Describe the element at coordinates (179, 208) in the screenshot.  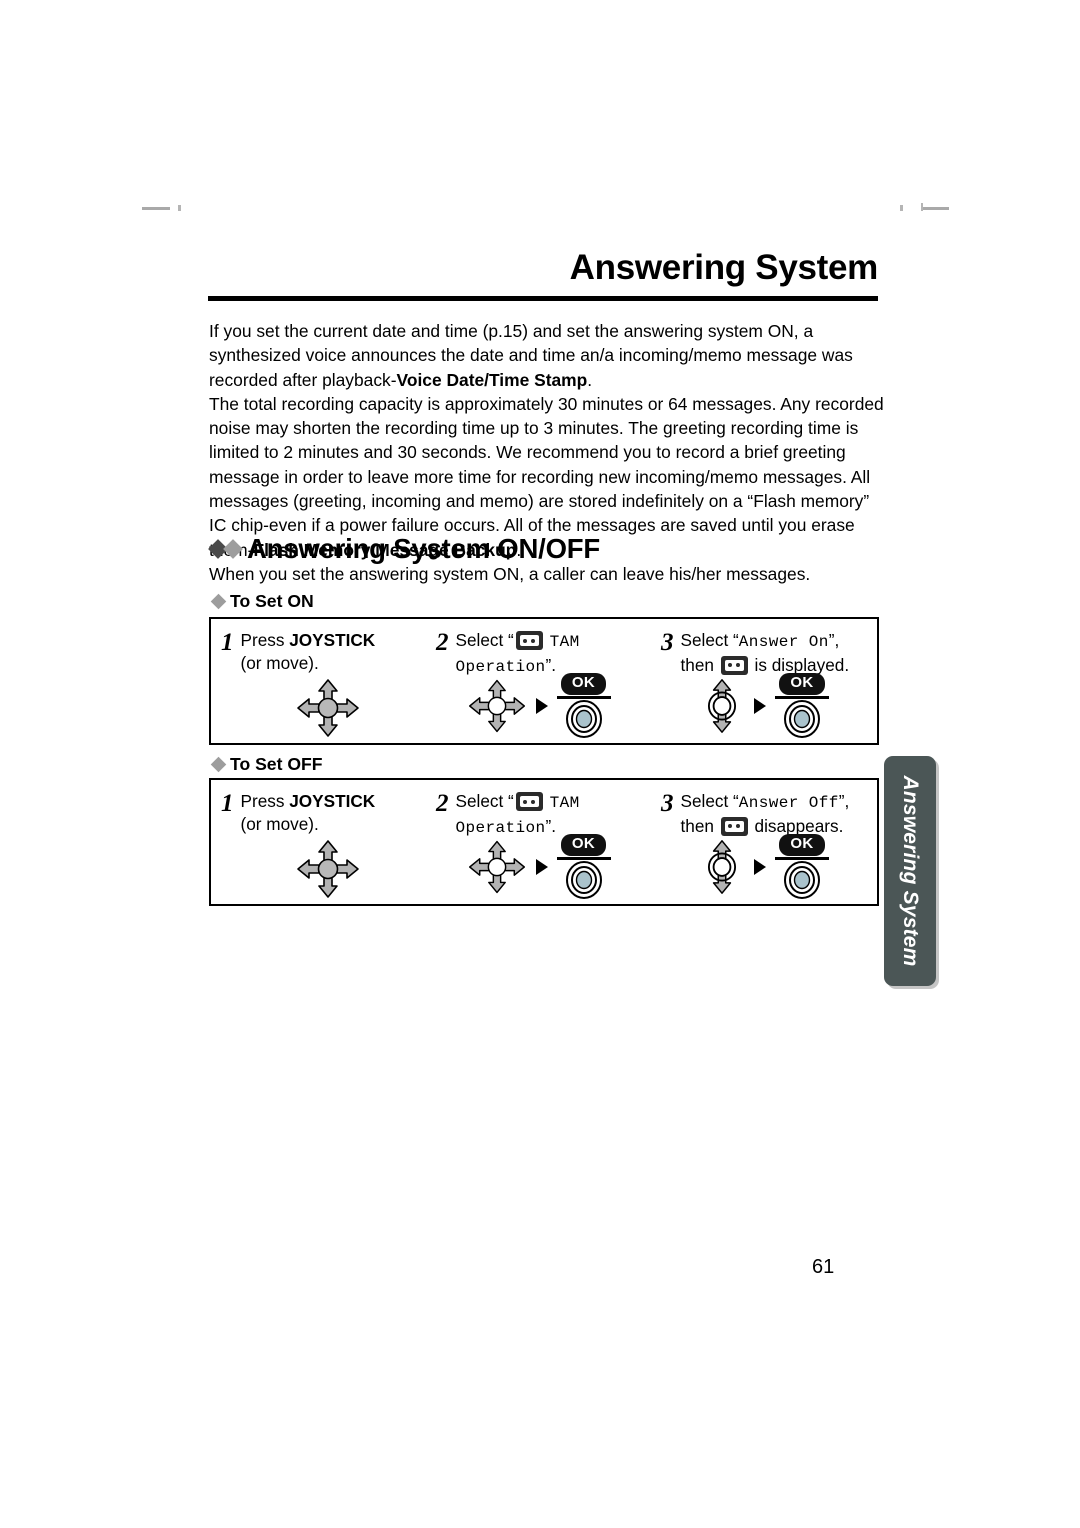
I see `registration-dot-left` at that location.